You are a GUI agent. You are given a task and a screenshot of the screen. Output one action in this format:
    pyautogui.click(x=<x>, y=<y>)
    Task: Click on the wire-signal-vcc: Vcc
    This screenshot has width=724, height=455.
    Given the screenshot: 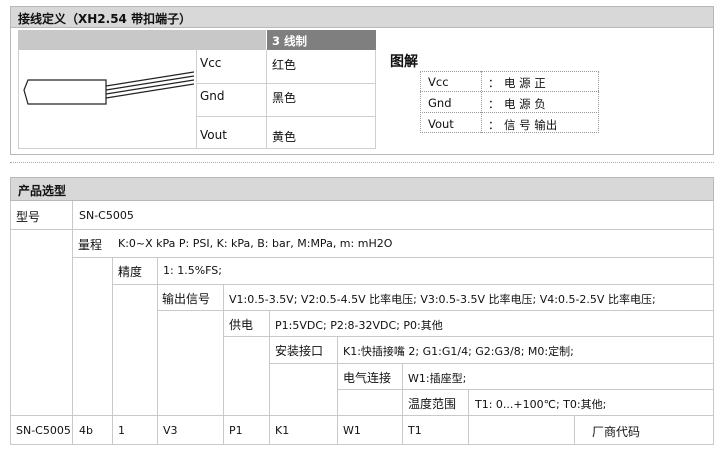 What is the action you would take?
    pyautogui.click(x=211, y=63)
    